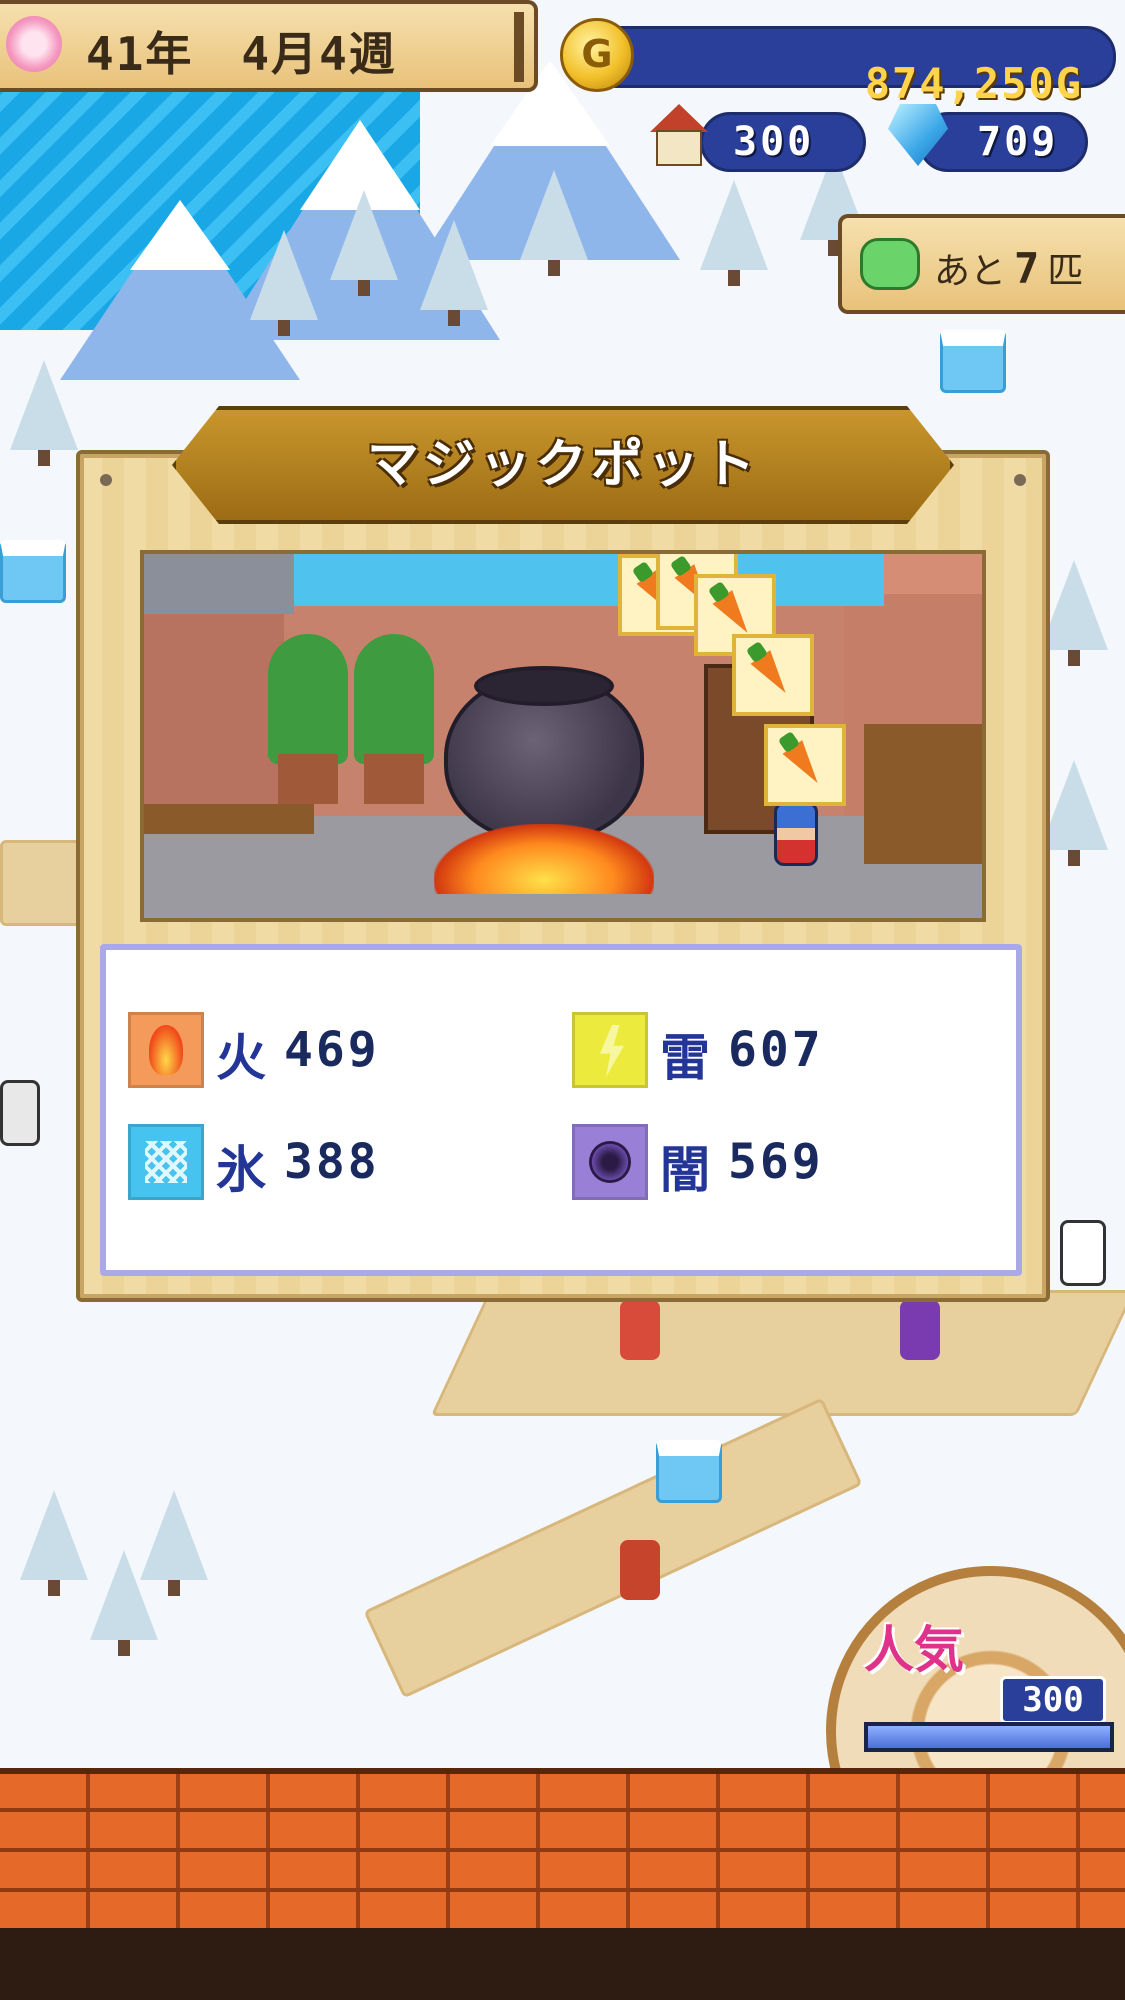  I want to click on bottom-strip, so click(562, 1964).